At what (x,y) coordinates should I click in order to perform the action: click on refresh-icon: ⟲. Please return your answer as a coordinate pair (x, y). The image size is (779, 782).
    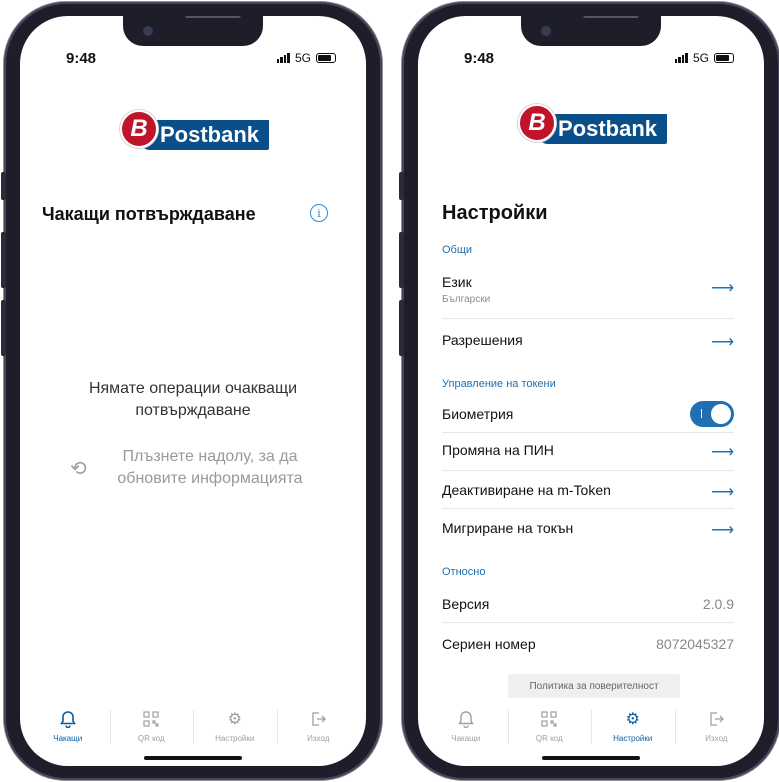
    Looking at the image, I should click on (78, 469).